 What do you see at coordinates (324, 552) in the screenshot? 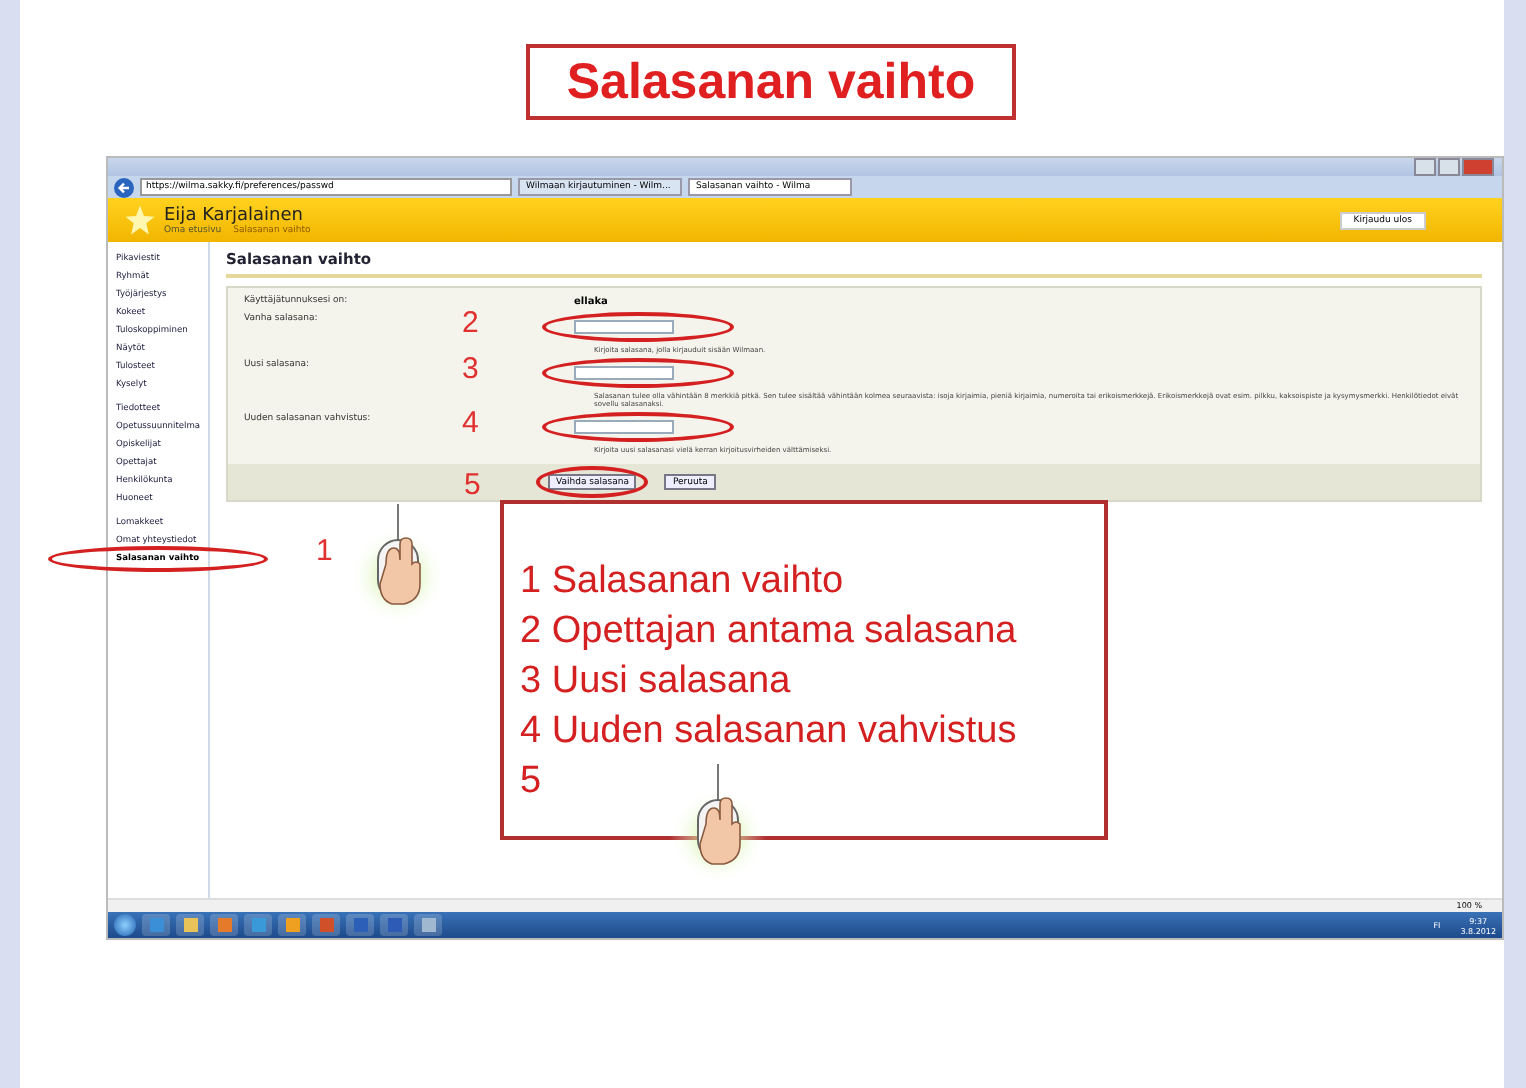
I see `step-number: 1` at bounding box center [324, 552].